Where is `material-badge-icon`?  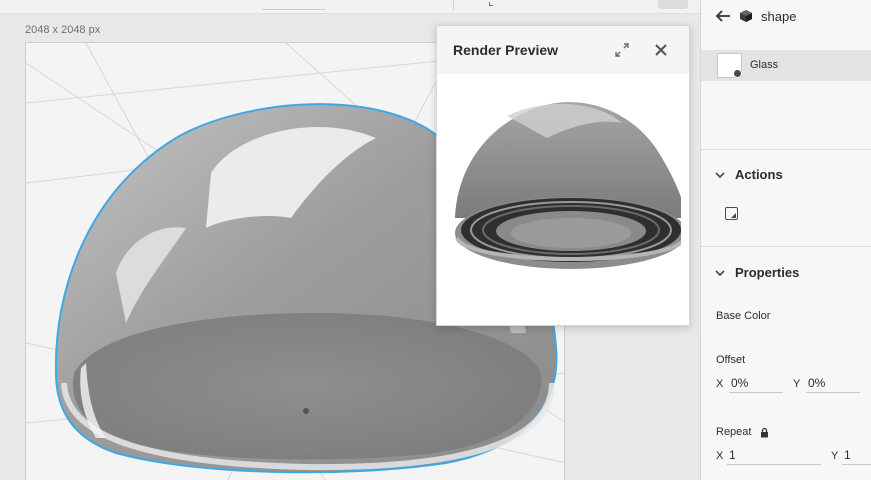
material-badge-icon is located at coordinates (737, 73).